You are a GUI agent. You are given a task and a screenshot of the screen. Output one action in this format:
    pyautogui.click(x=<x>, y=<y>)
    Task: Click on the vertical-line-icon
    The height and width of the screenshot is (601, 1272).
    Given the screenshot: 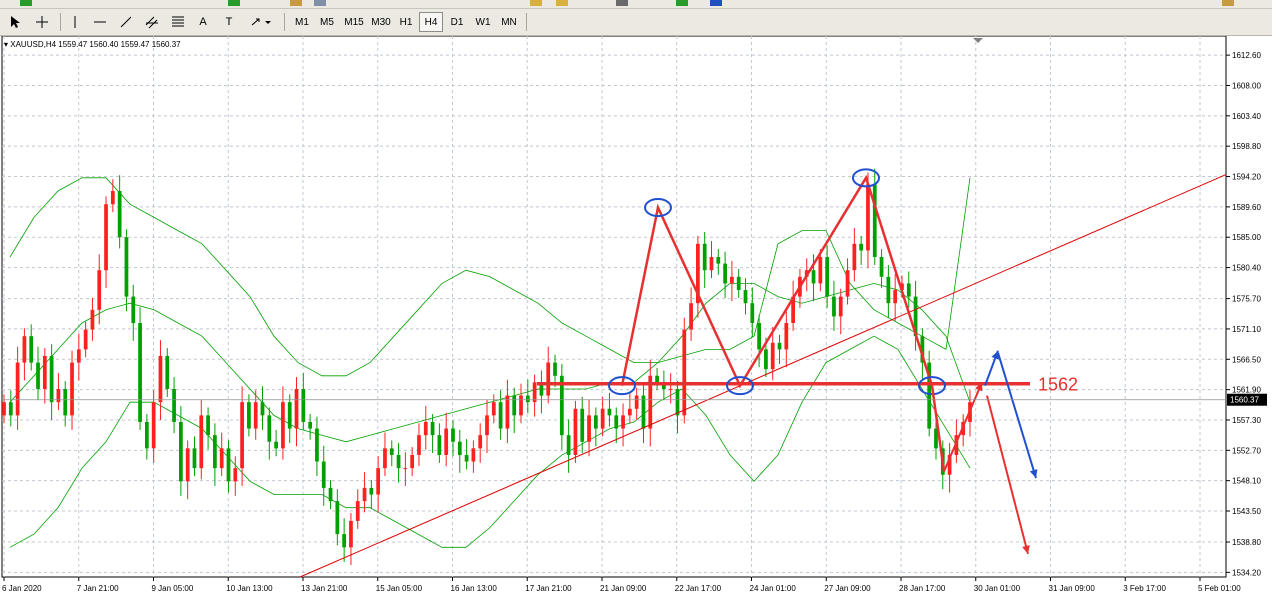 What is the action you would take?
    pyautogui.click(x=75, y=22)
    